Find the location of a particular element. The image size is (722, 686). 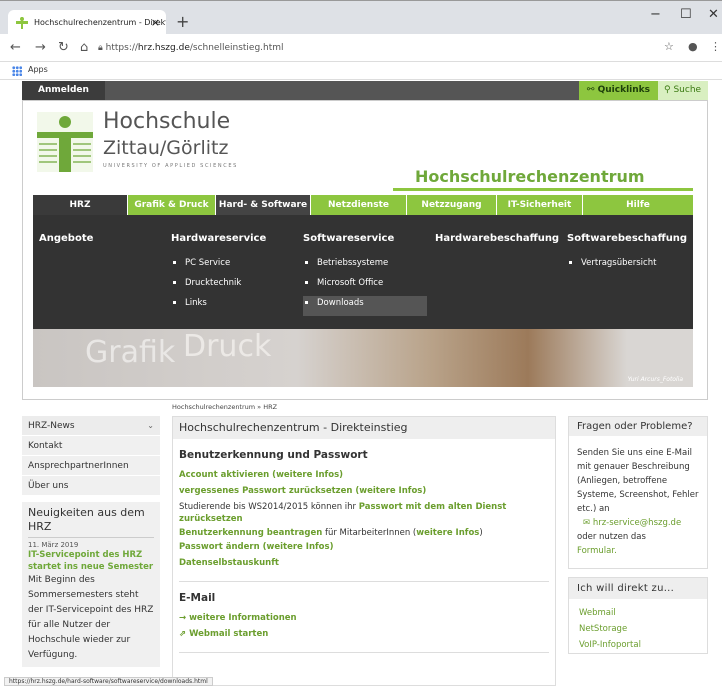

more-info-link-4: weitere Infos is located at coordinates (298, 547).